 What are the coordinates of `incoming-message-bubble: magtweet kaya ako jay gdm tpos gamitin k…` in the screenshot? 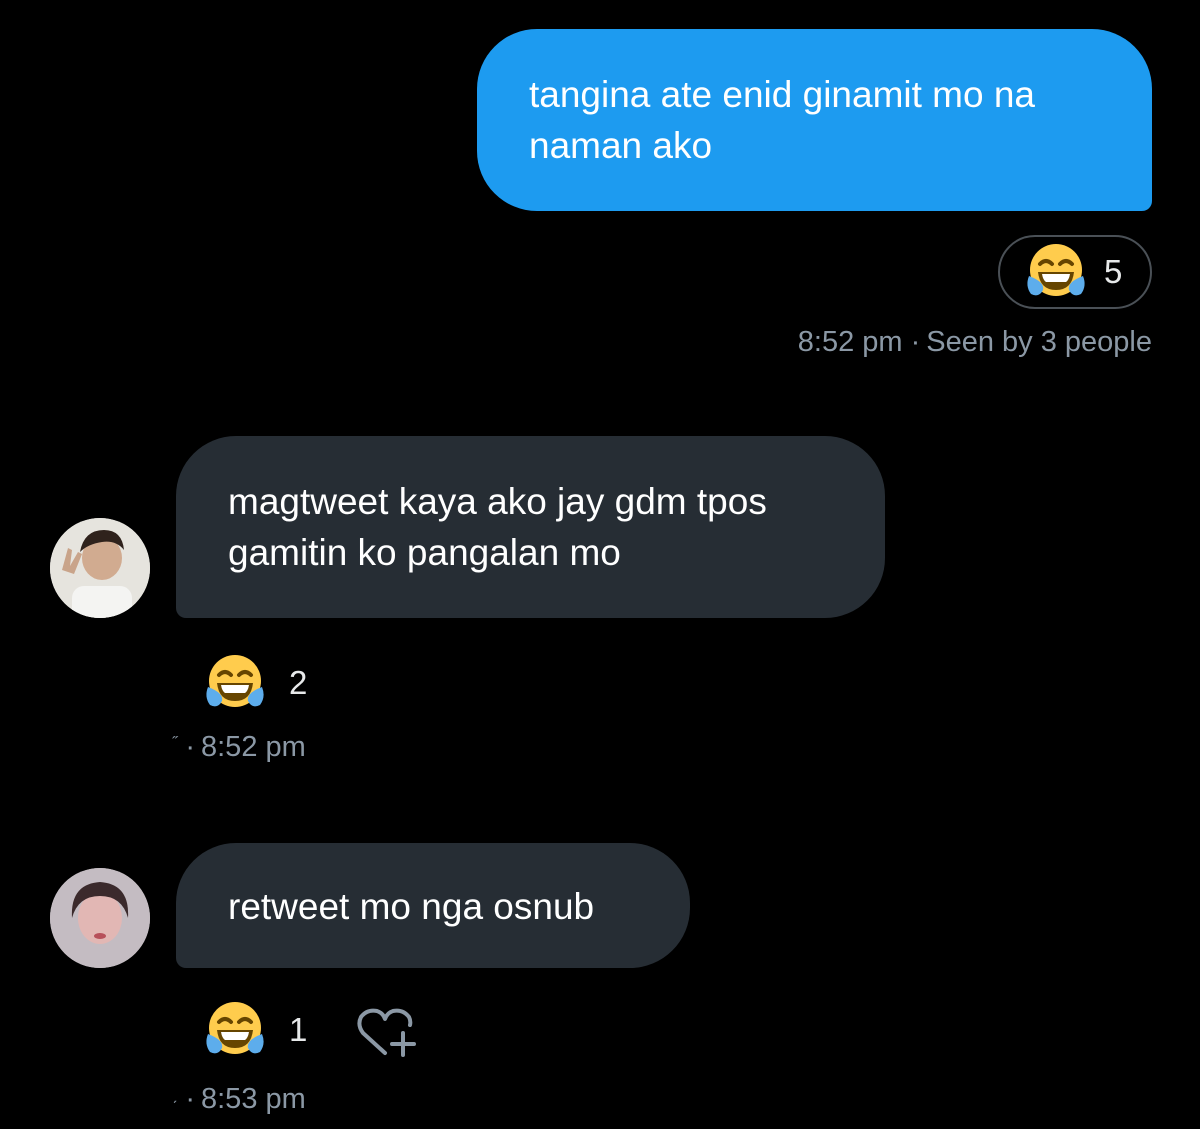 It's located at (530, 527).